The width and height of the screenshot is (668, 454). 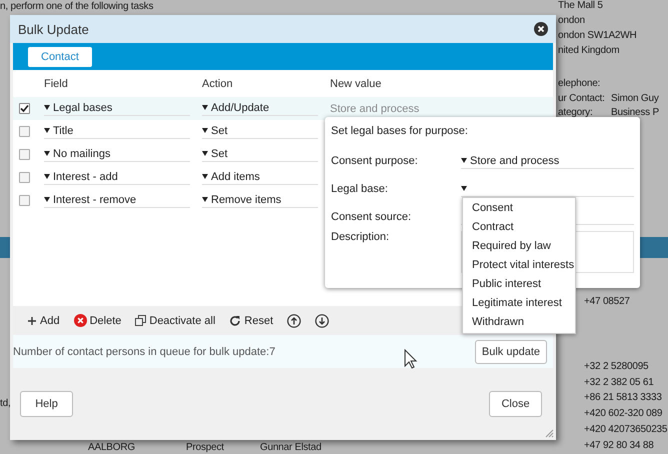 What do you see at coordinates (356, 84) in the screenshot?
I see `column-header: New value` at bounding box center [356, 84].